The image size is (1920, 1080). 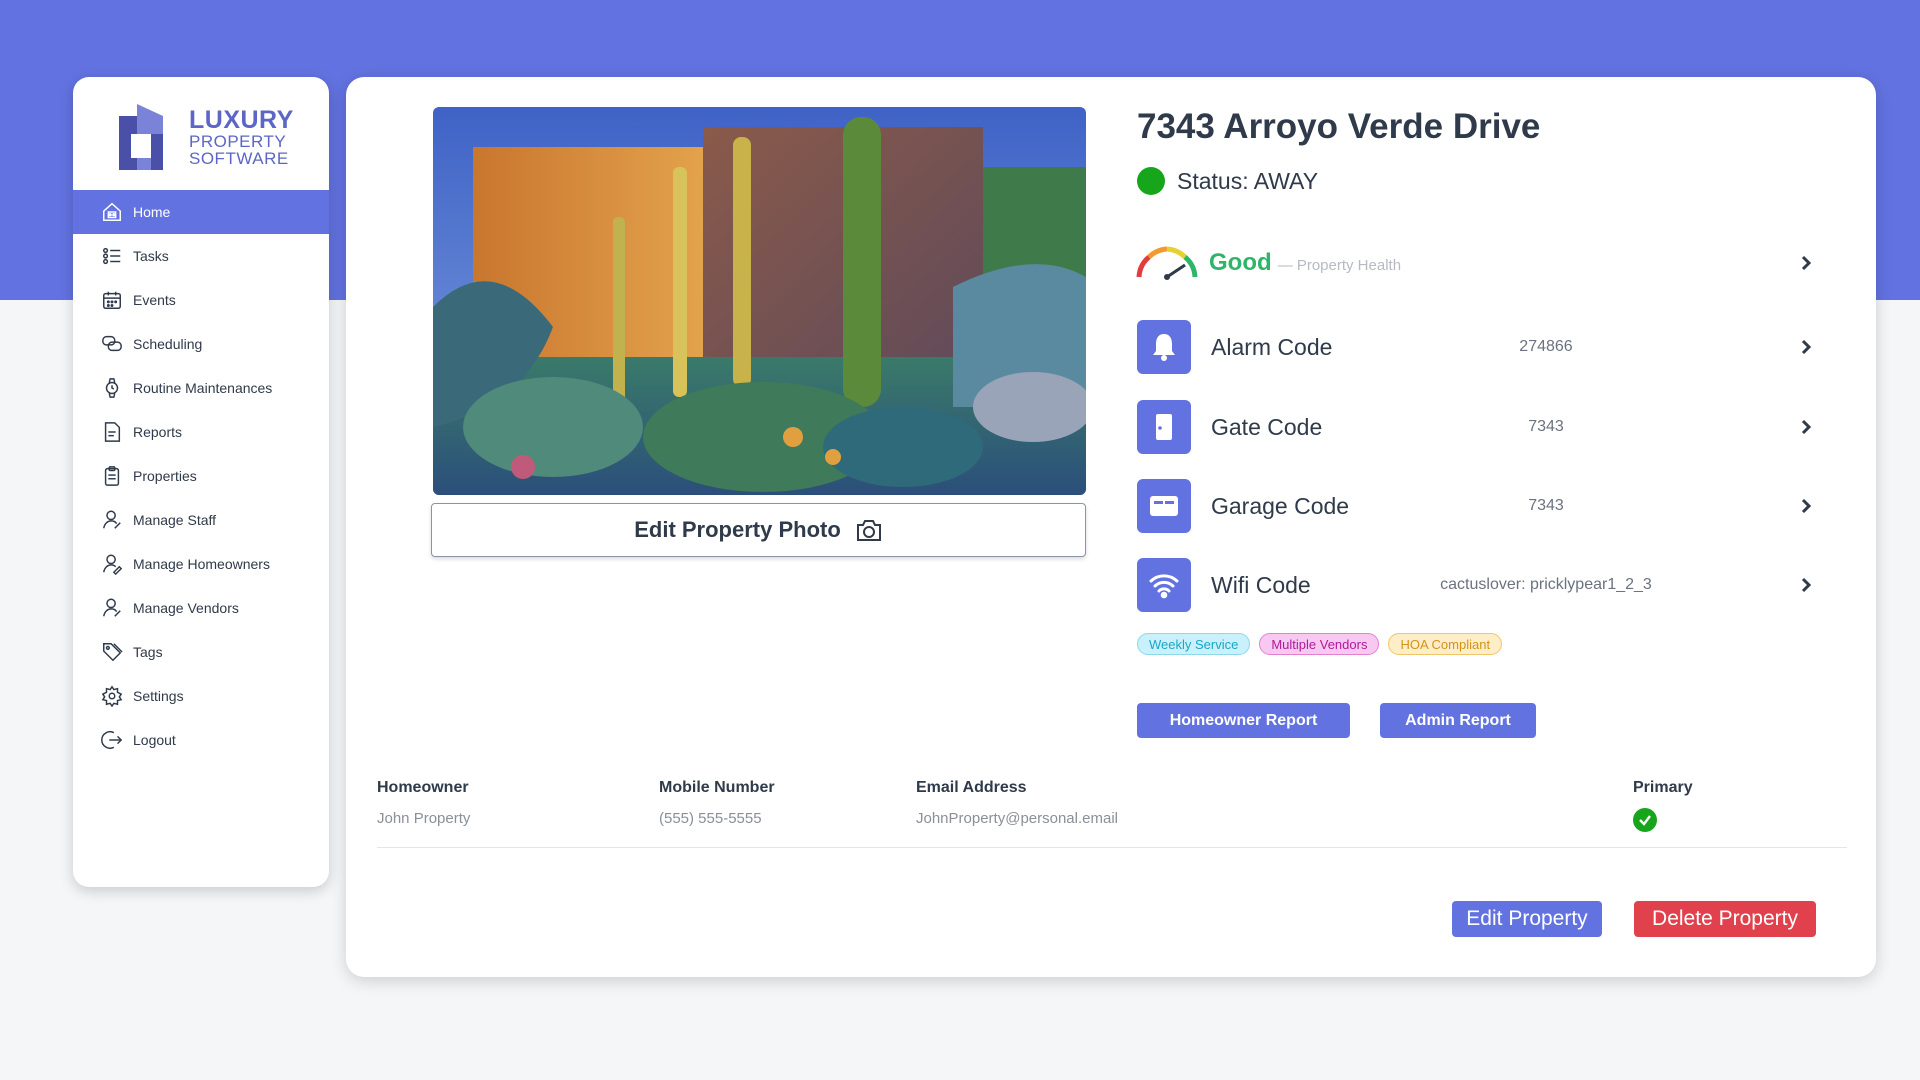 What do you see at coordinates (1546, 426) in the screenshot?
I see `gate-code-value: 7343` at bounding box center [1546, 426].